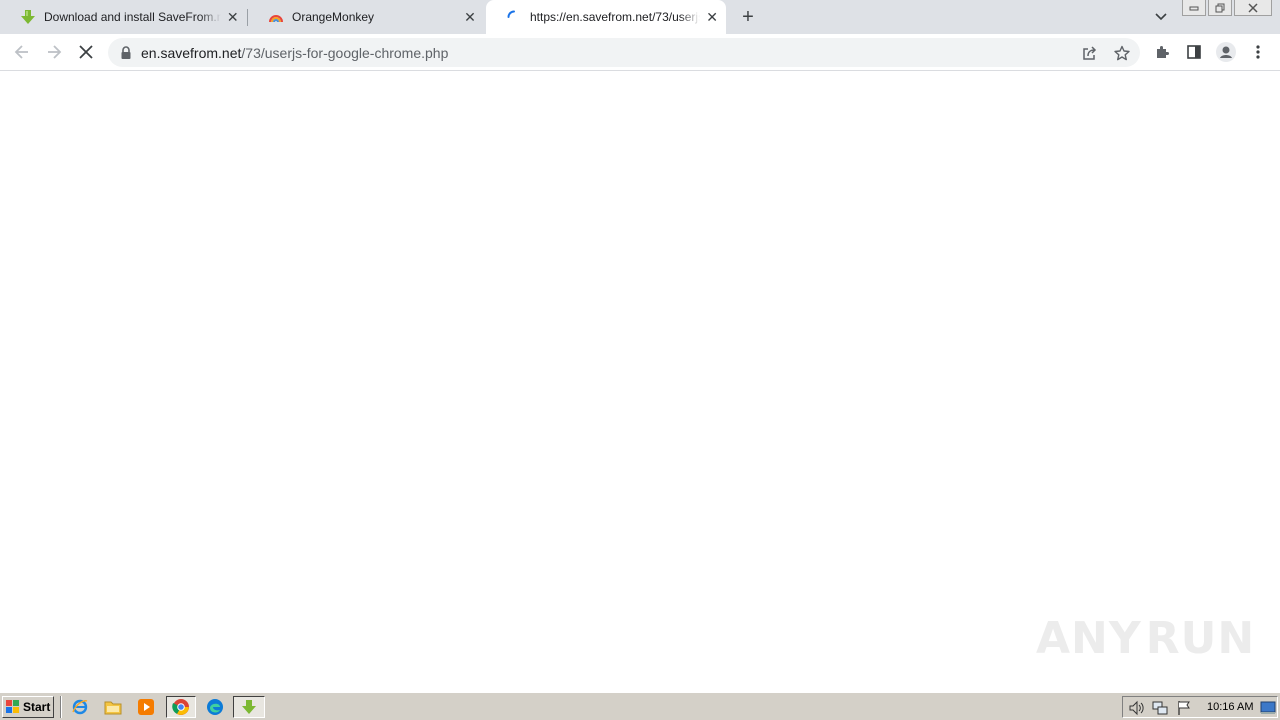 The height and width of the screenshot is (720, 1280). What do you see at coordinates (345, 53) in the screenshot?
I see `url-path: /73/userjs-for-google-chrome.php` at bounding box center [345, 53].